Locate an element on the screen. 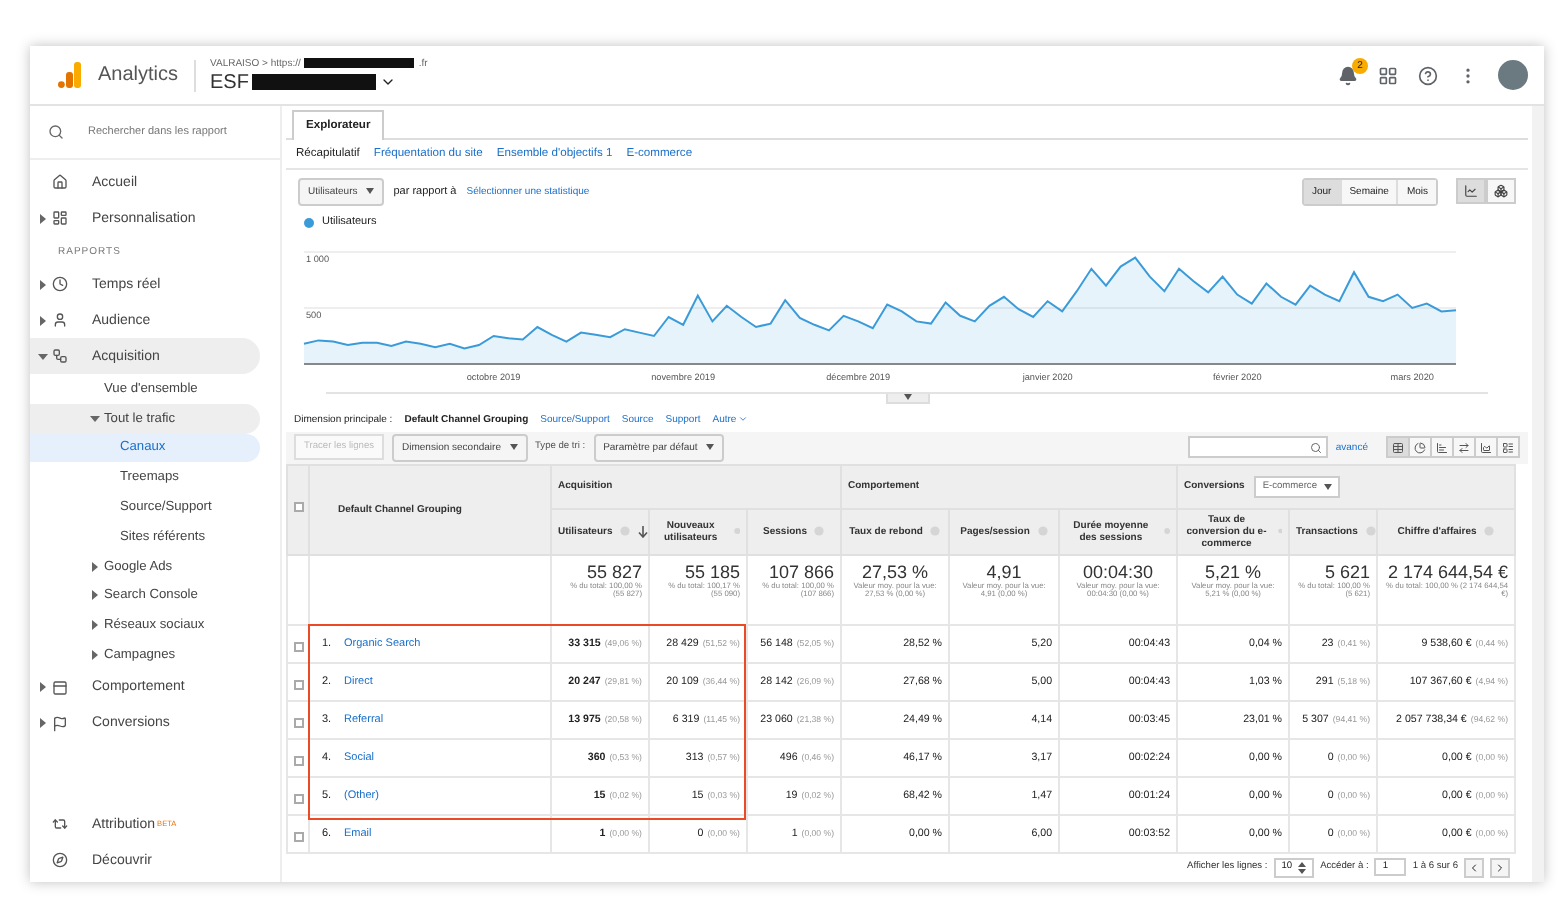 The height and width of the screenshot is (910, 1560). motion-chart-button is located at coordinates (1501, 191).